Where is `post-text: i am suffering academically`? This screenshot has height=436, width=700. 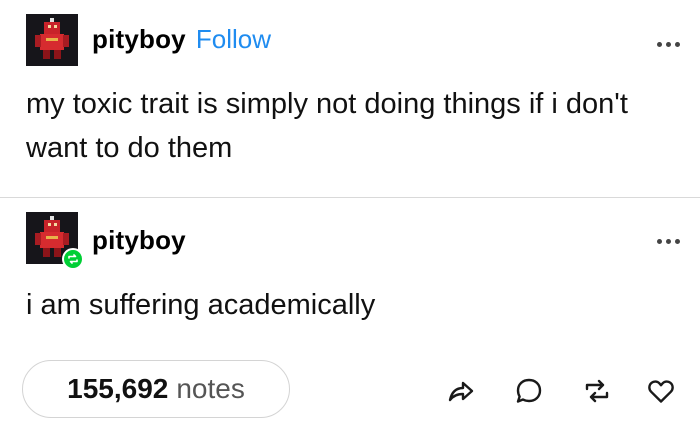 post-text: i am suffering academically is located at coordinates (201, 305).